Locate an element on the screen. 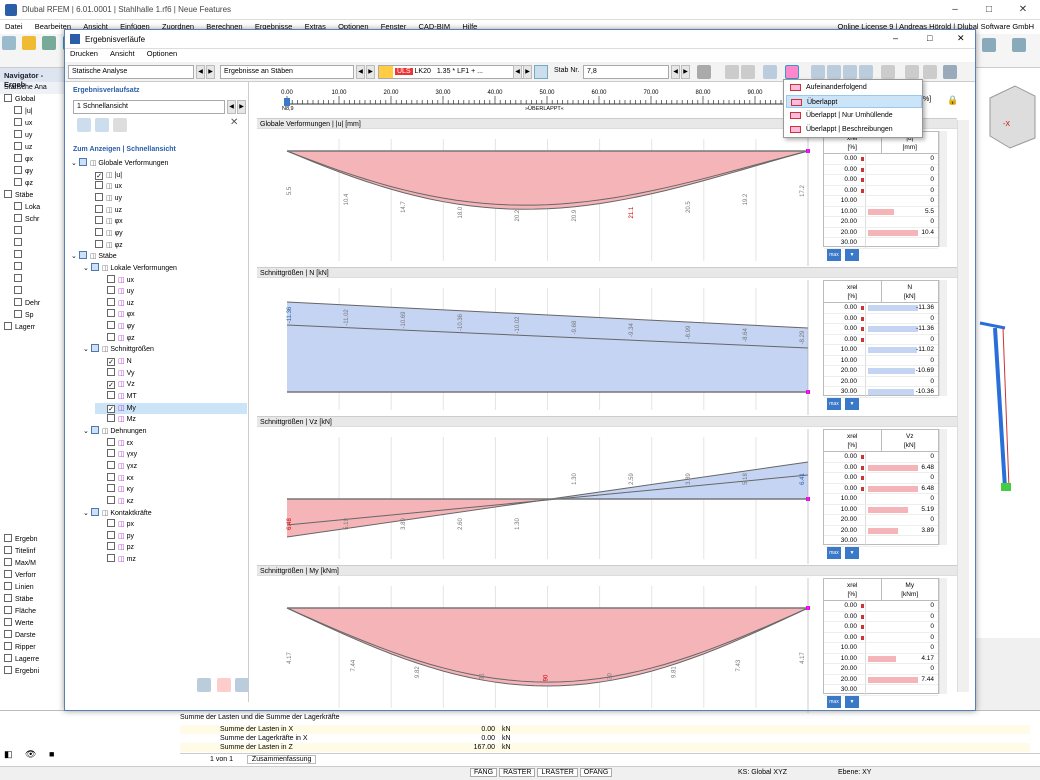 The image size is (1040, 780). view-icon is located at coordinates (989, 45).